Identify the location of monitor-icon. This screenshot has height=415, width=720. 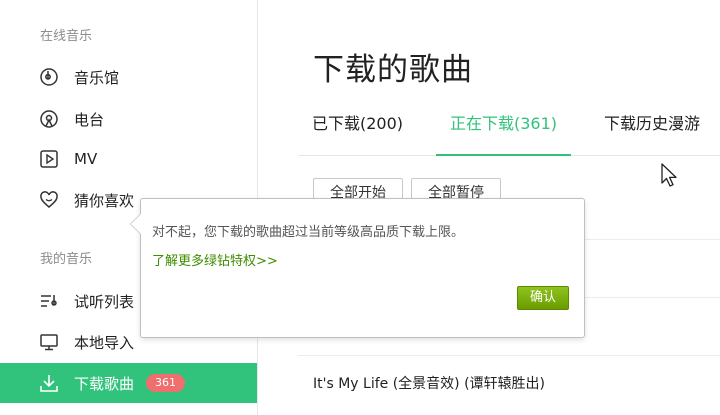
(49, 342).